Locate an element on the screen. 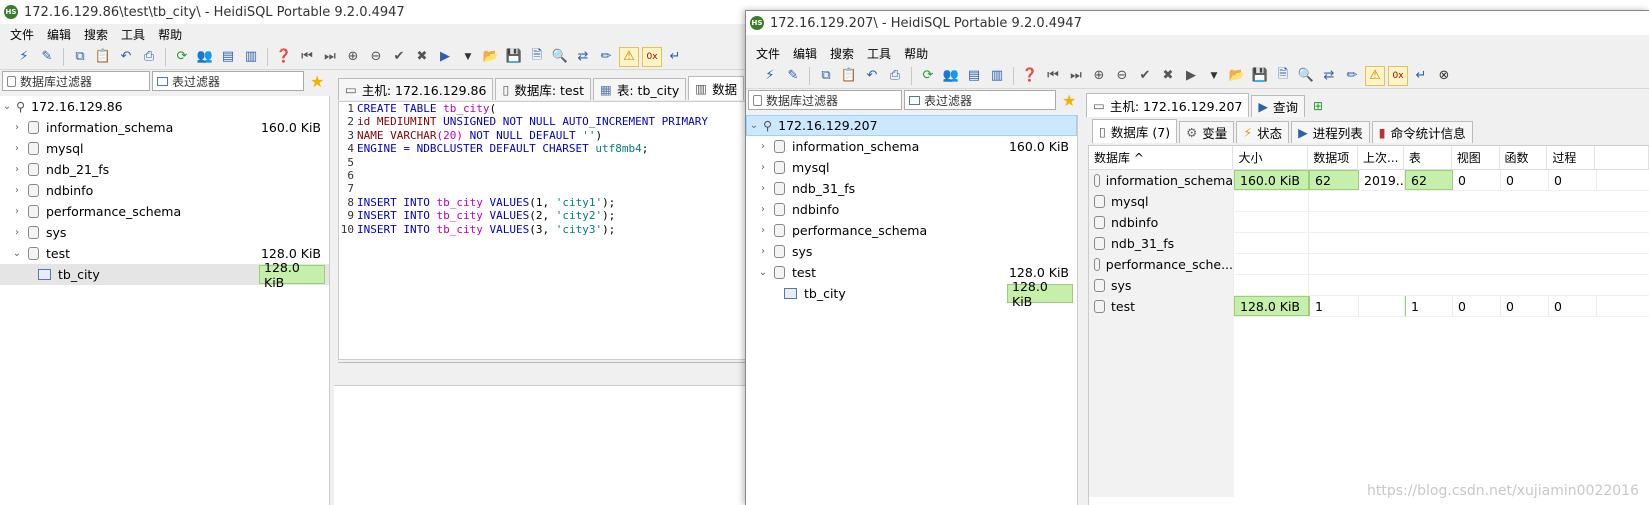 The image size is (1649, 505). tab-query: ▶ 查询 is located at coordinates (1278, 106).